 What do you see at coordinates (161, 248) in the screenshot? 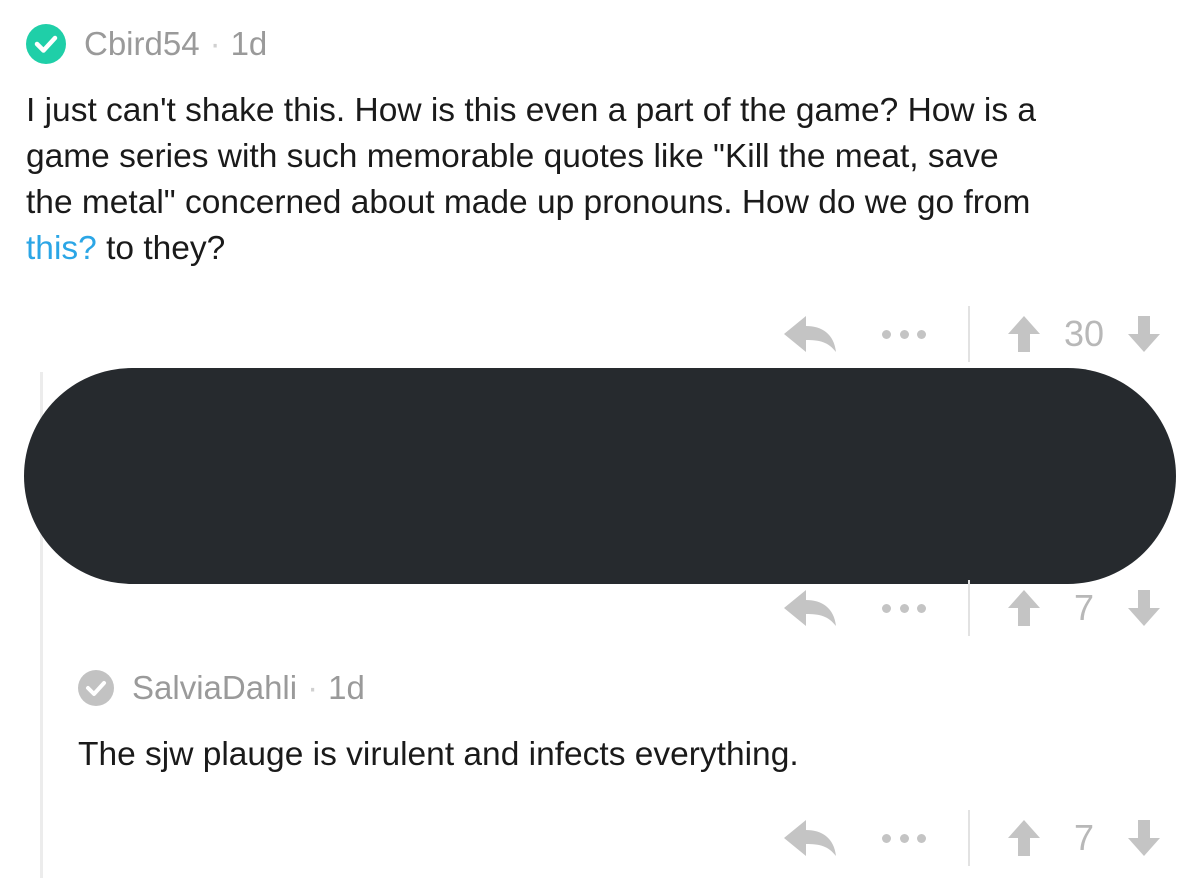
I see `comment-line-tail: to they?` at bounding box center [161, 248].